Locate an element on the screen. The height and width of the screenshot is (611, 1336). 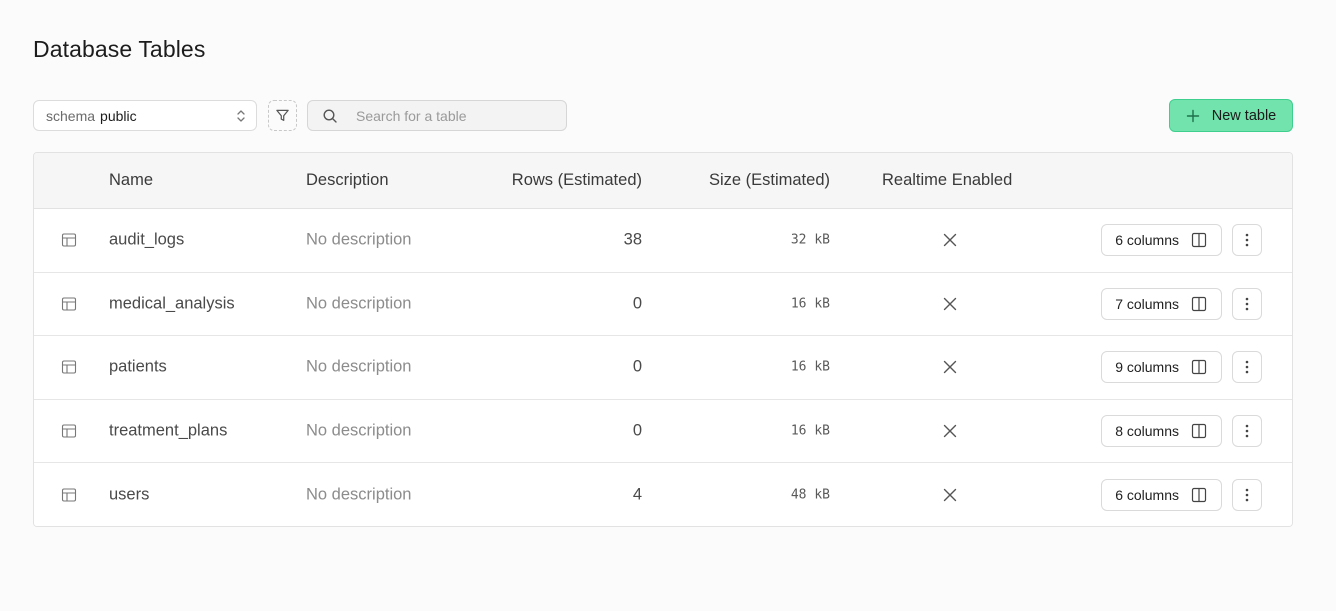
plus-icon is located at coordinates (1193, 116).